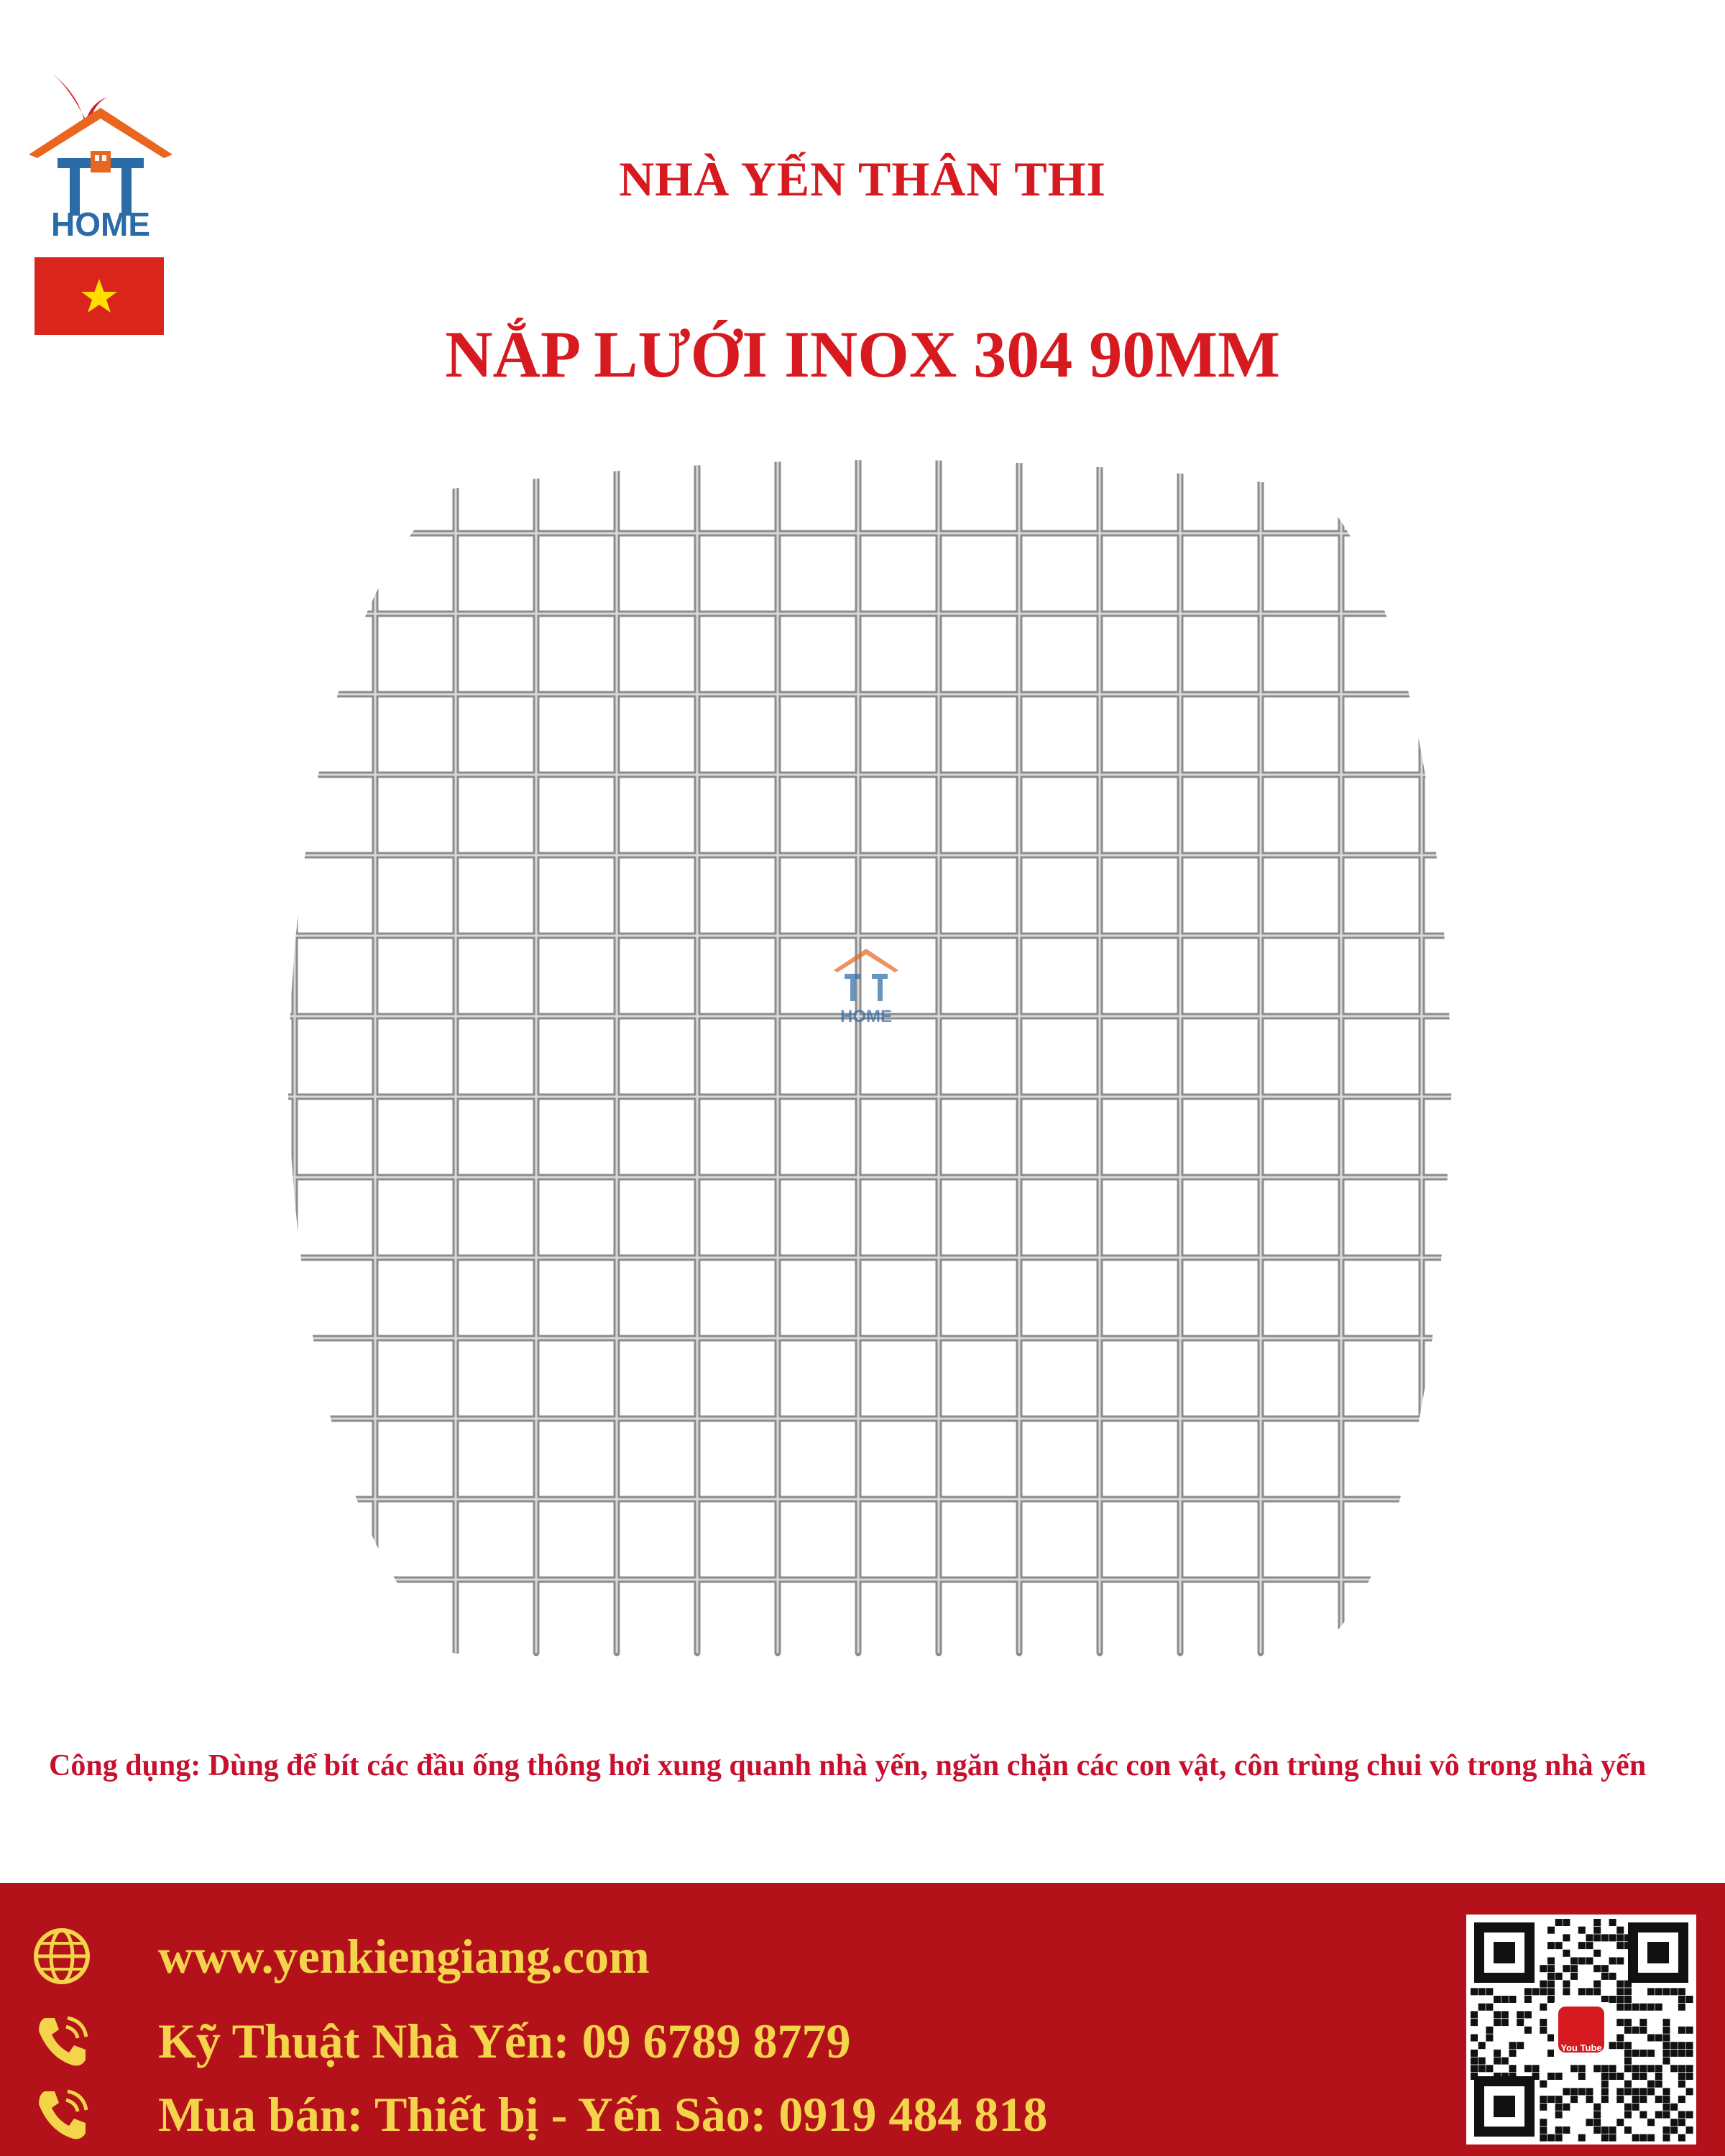 The image size is (1725, 2156). I want to click on watermark-text: HOME, so click(866, 1017).